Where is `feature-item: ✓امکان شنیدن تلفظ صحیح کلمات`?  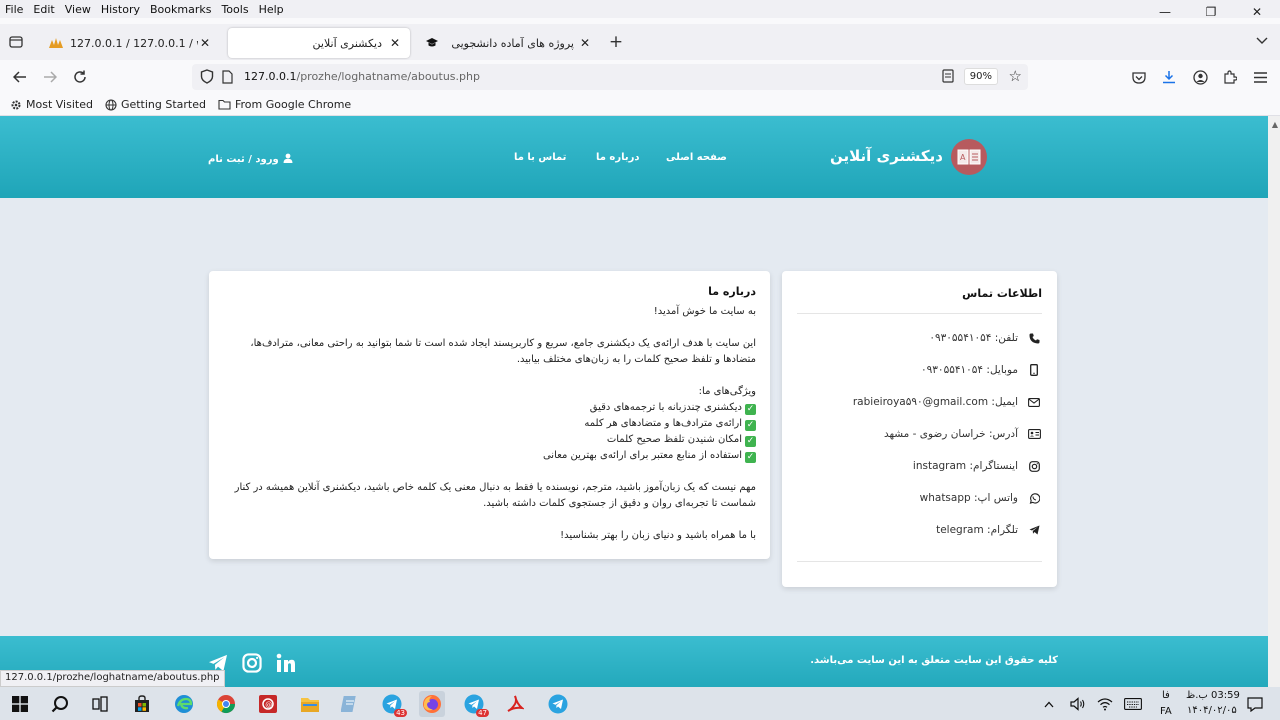
feature-item: ✓امکان شنیدن تلفظ صحیح کلمات is located at coordinates (681, 440).